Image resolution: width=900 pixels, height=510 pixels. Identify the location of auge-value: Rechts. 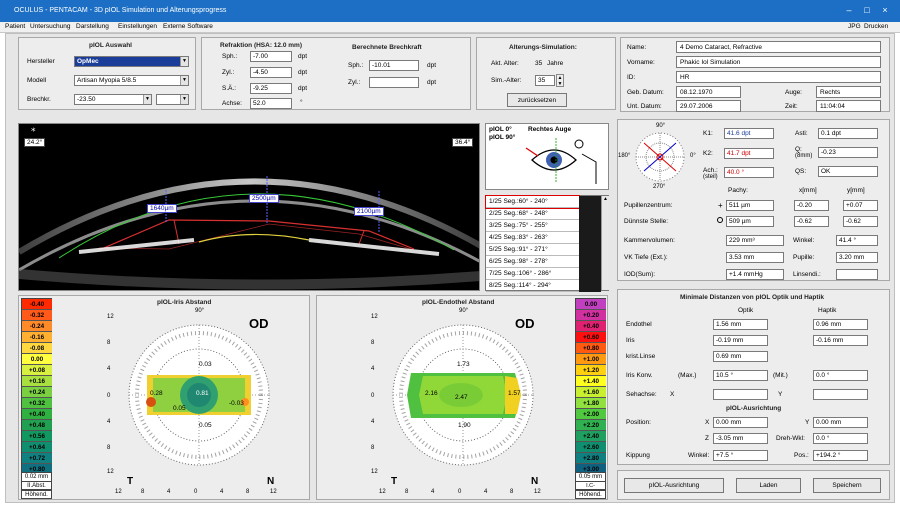
(848, 92).